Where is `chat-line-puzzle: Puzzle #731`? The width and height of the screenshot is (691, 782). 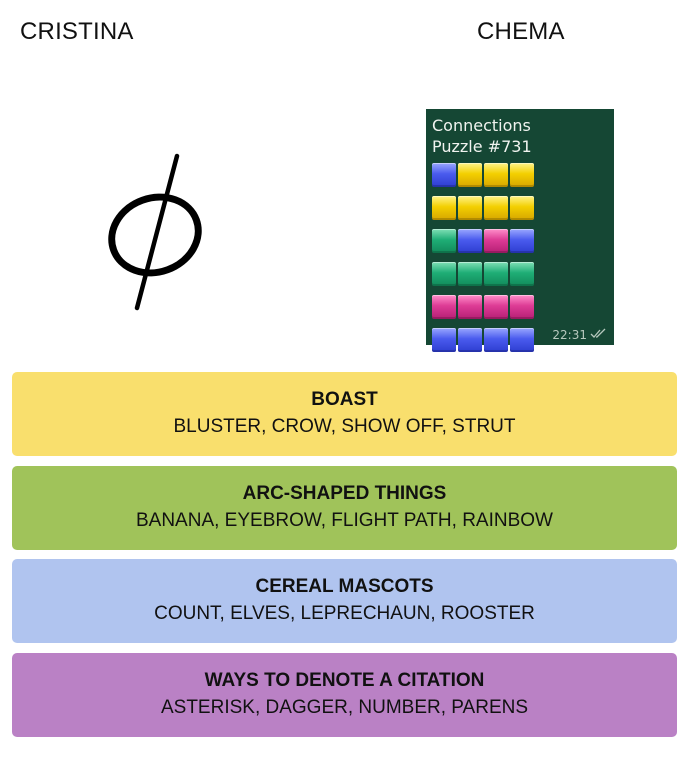 chat-line-puzzle: Puzzle #731 is located at coordinates (482, 146).